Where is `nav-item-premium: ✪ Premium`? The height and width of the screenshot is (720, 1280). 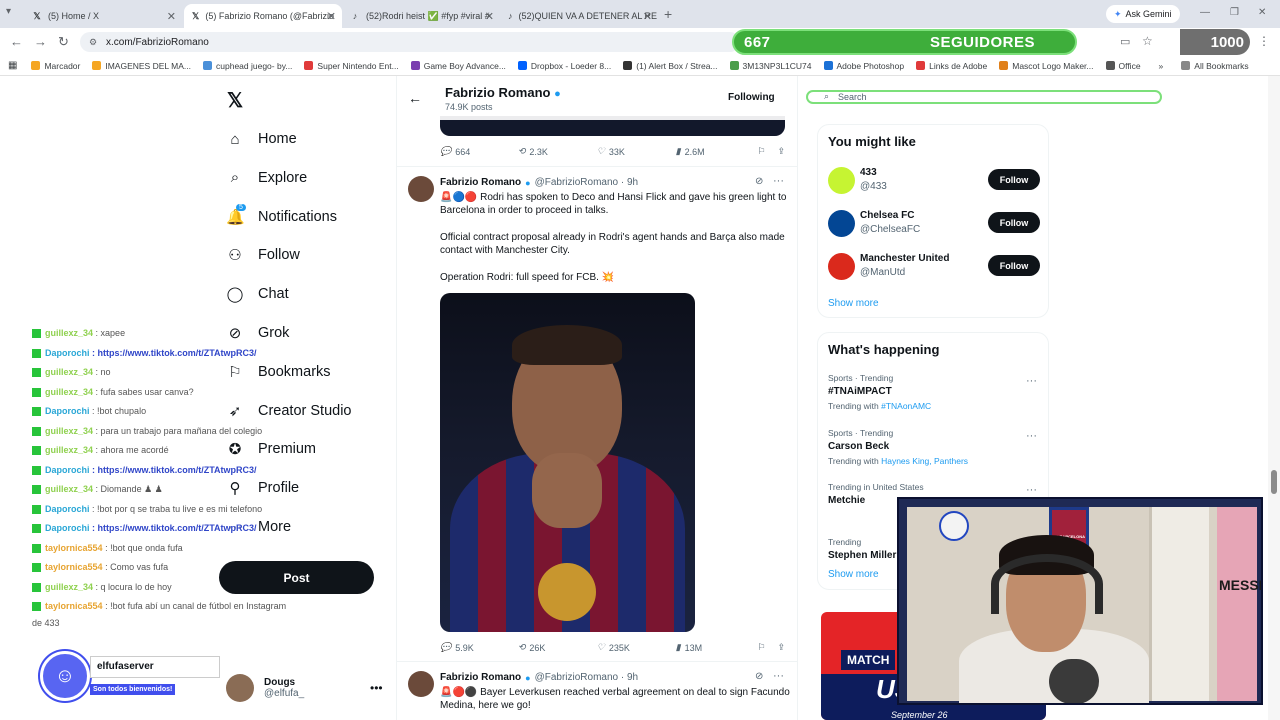 nav-item-premium: ✪ Premium is located at coordinates (271, 449).